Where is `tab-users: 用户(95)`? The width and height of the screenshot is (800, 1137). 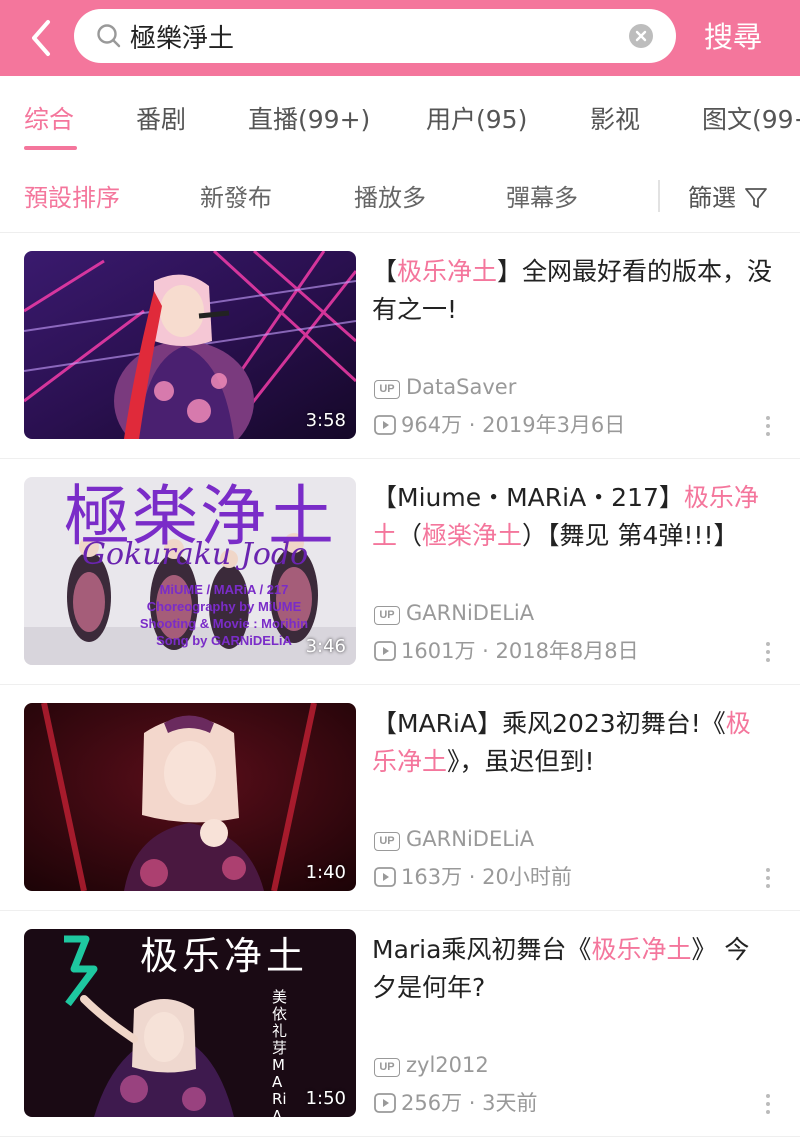 tab-users: 用户(95) is located at coordinates (476, 118).